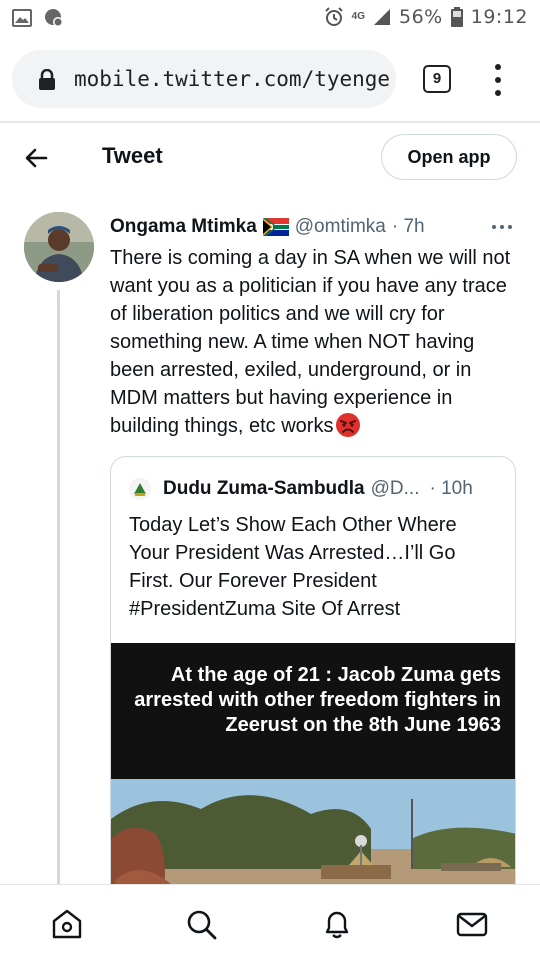 The height and width of the screenshot is (960, 540). I want to click on bottom-navigation, so click(270, 922).